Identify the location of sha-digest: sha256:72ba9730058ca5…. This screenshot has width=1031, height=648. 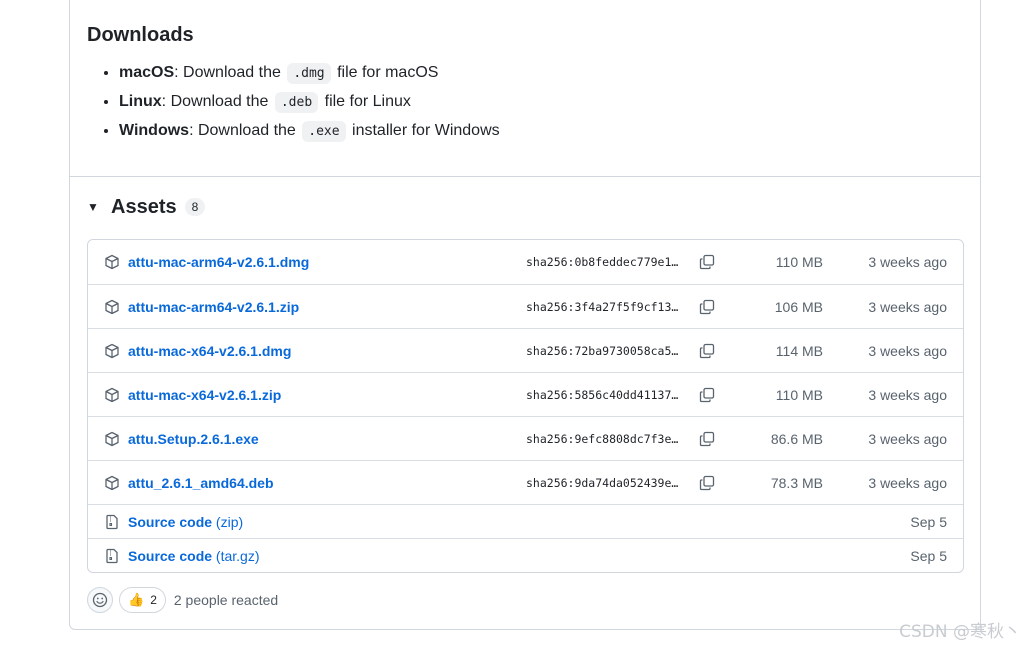
(602, 350).